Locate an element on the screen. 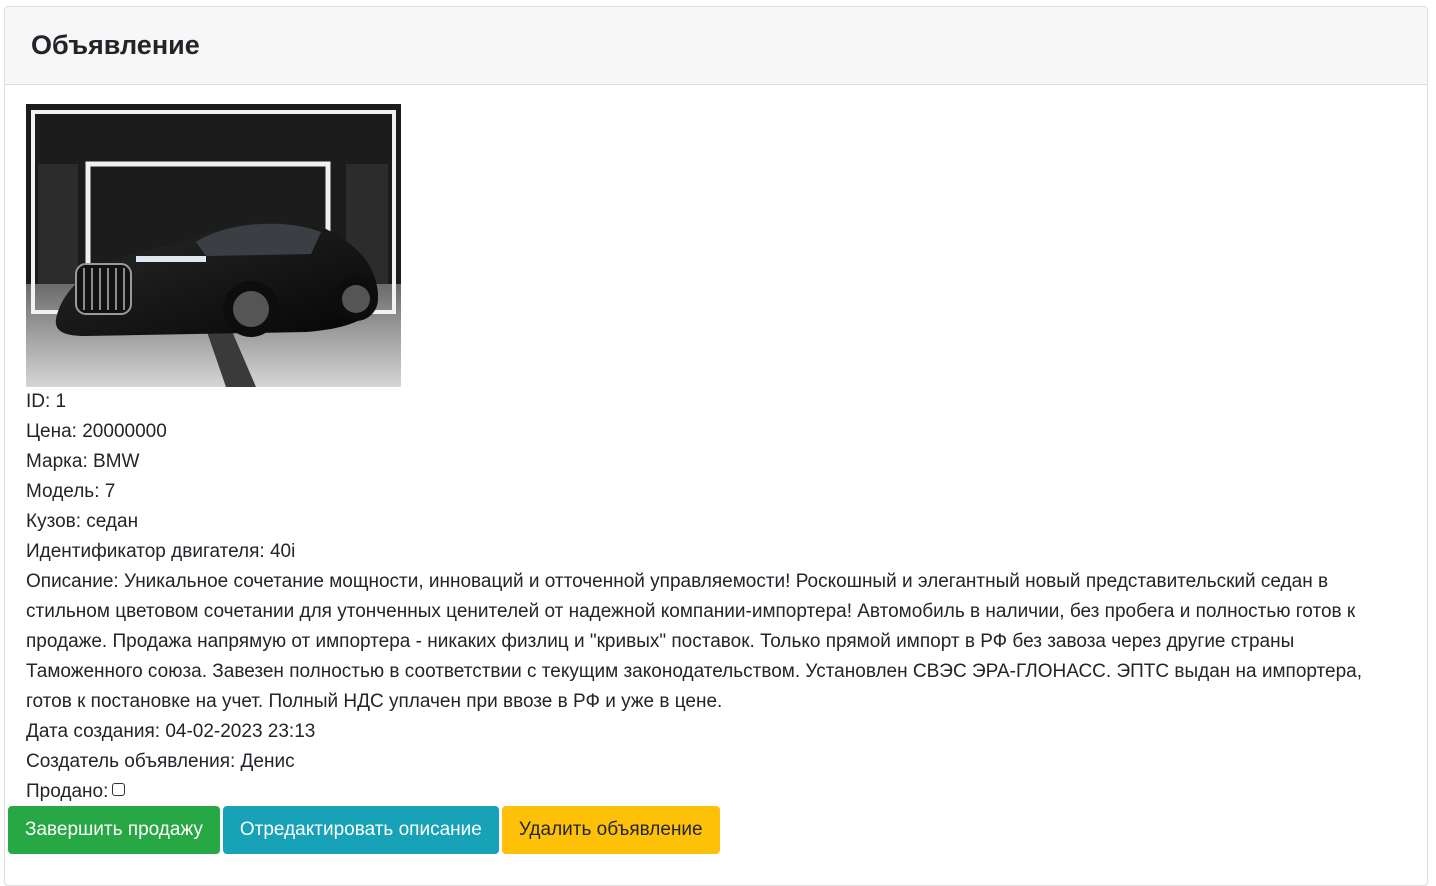 This screenshot has height=886, width=1436. listing-body-type: Кузов: седан is located at coordinates (82, 521).